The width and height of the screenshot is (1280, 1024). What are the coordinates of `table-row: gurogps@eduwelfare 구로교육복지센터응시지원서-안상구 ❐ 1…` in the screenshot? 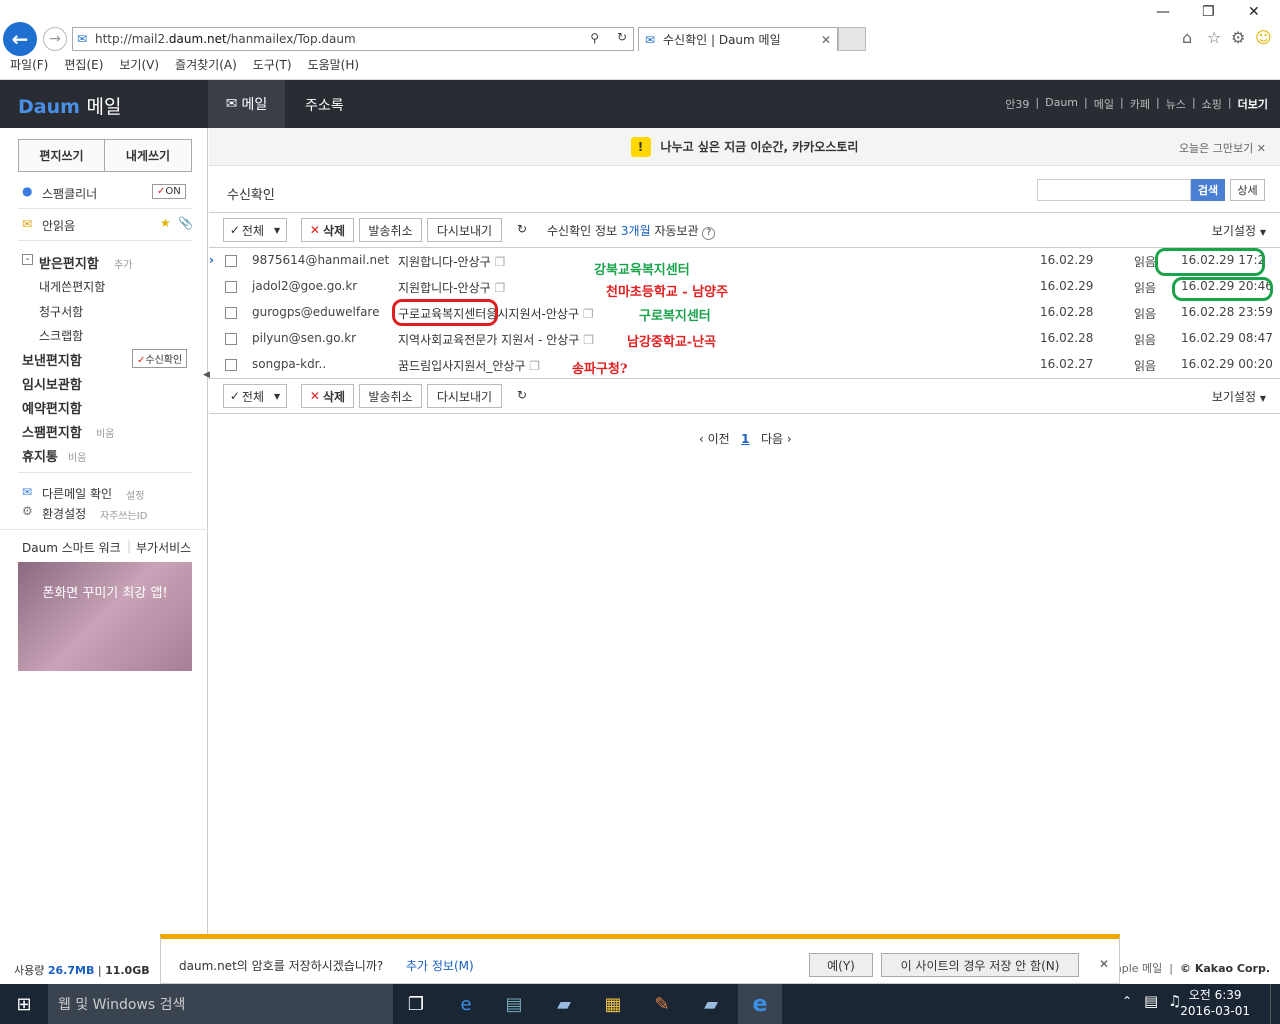 It's located at (744, 313).